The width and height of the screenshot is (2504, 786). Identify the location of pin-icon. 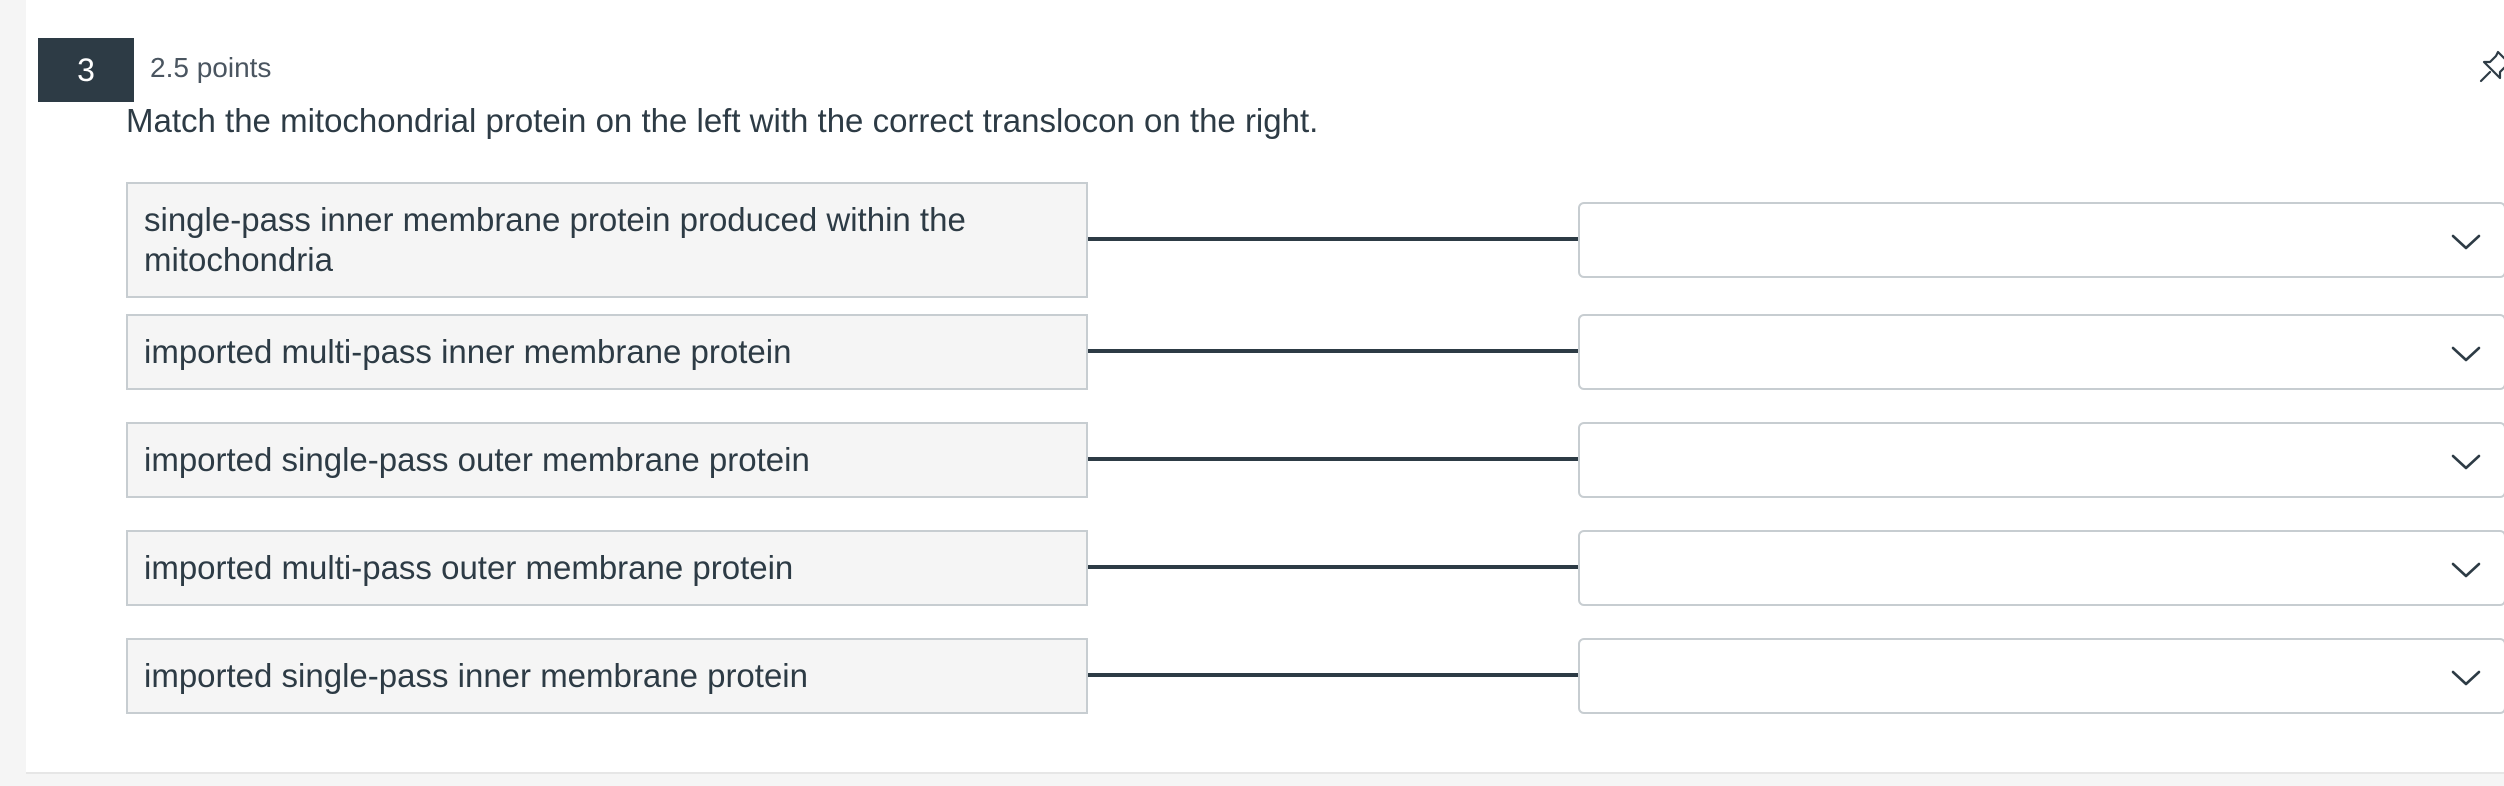
(2491, 66).